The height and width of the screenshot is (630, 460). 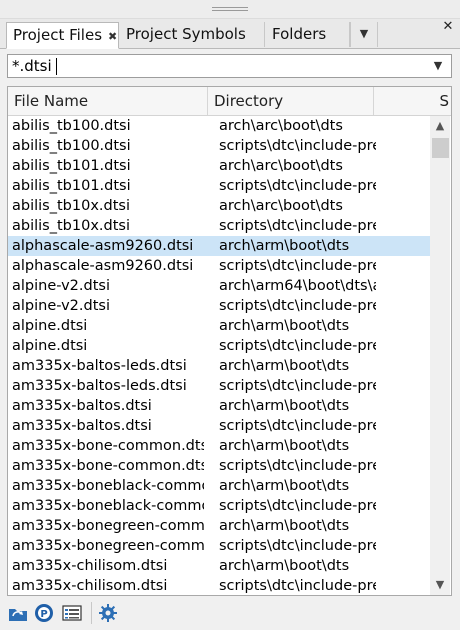 I want to click on table-row: alpine-v2.dtsi arch\arm64\boot\dts\al, so click(x=219, y=286).